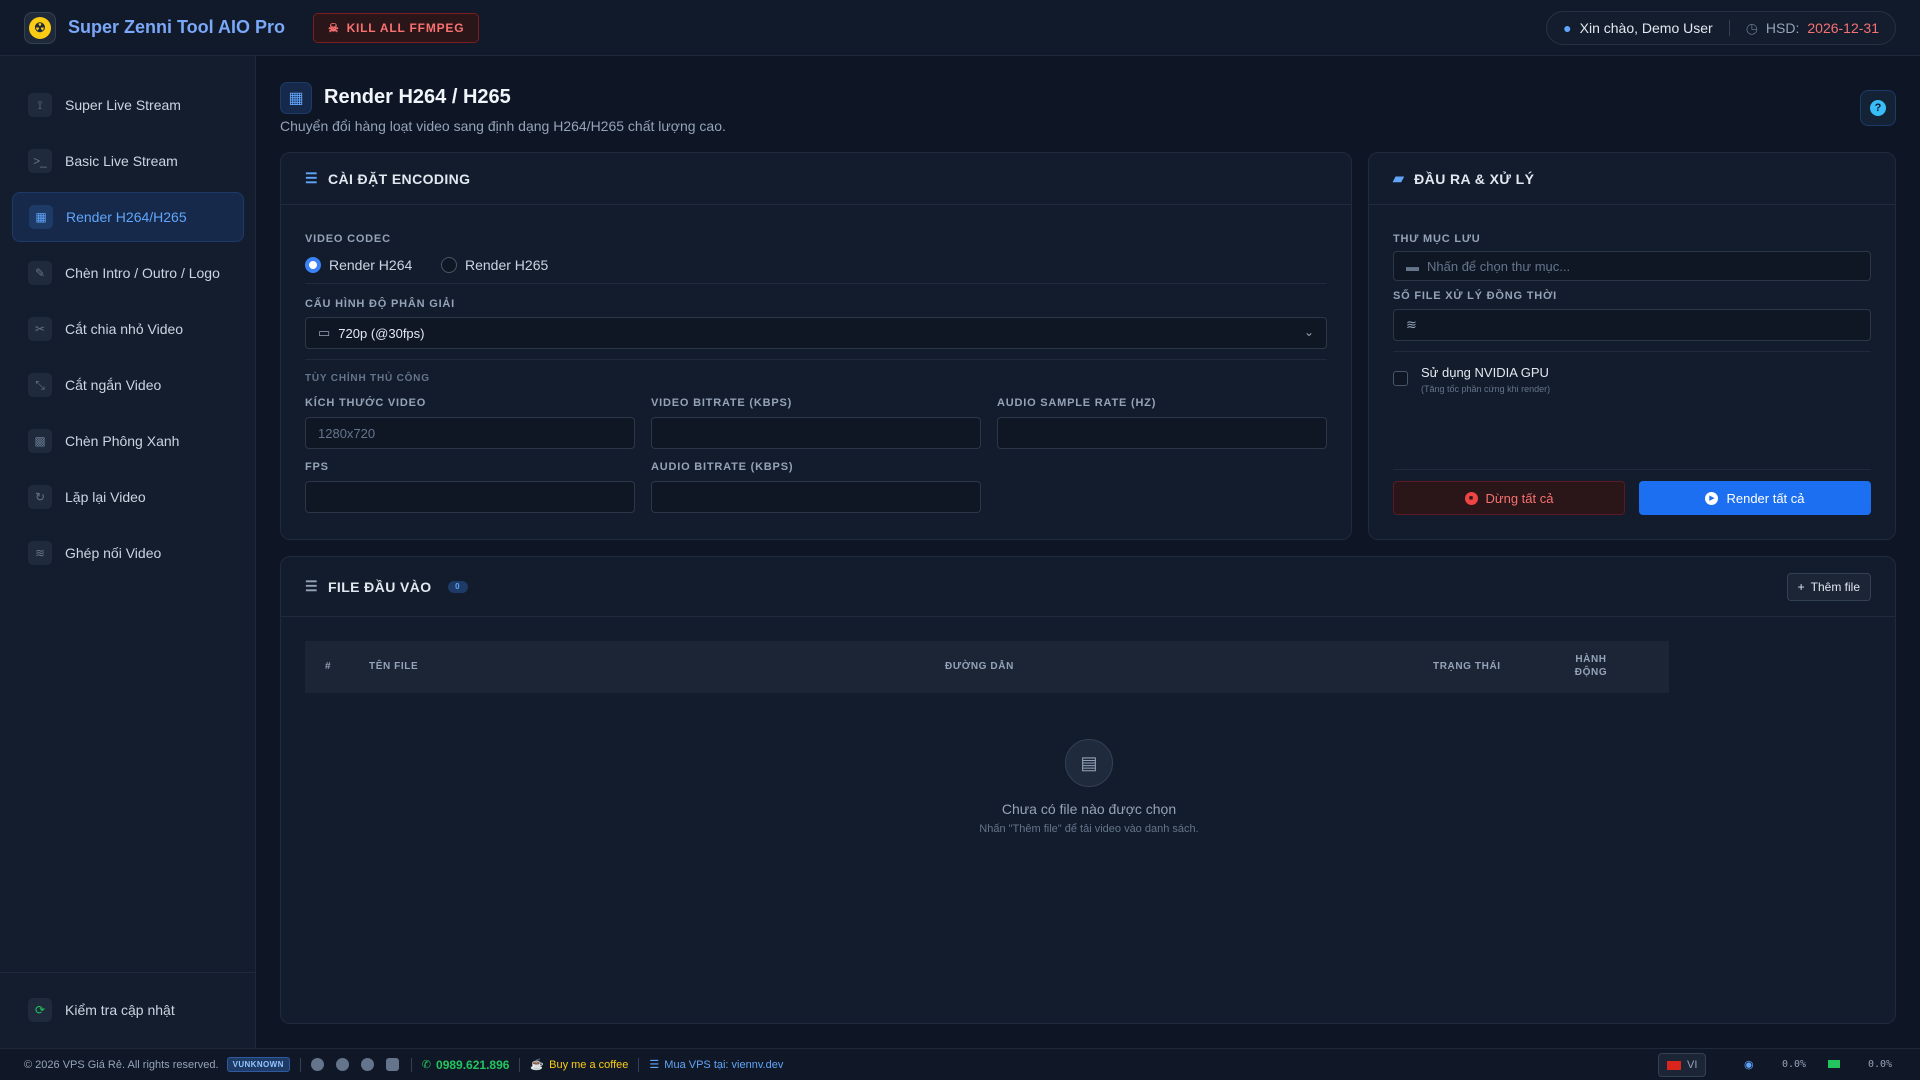  I want to click on cpu-usage: 0.0%, so click(1794, 1064).